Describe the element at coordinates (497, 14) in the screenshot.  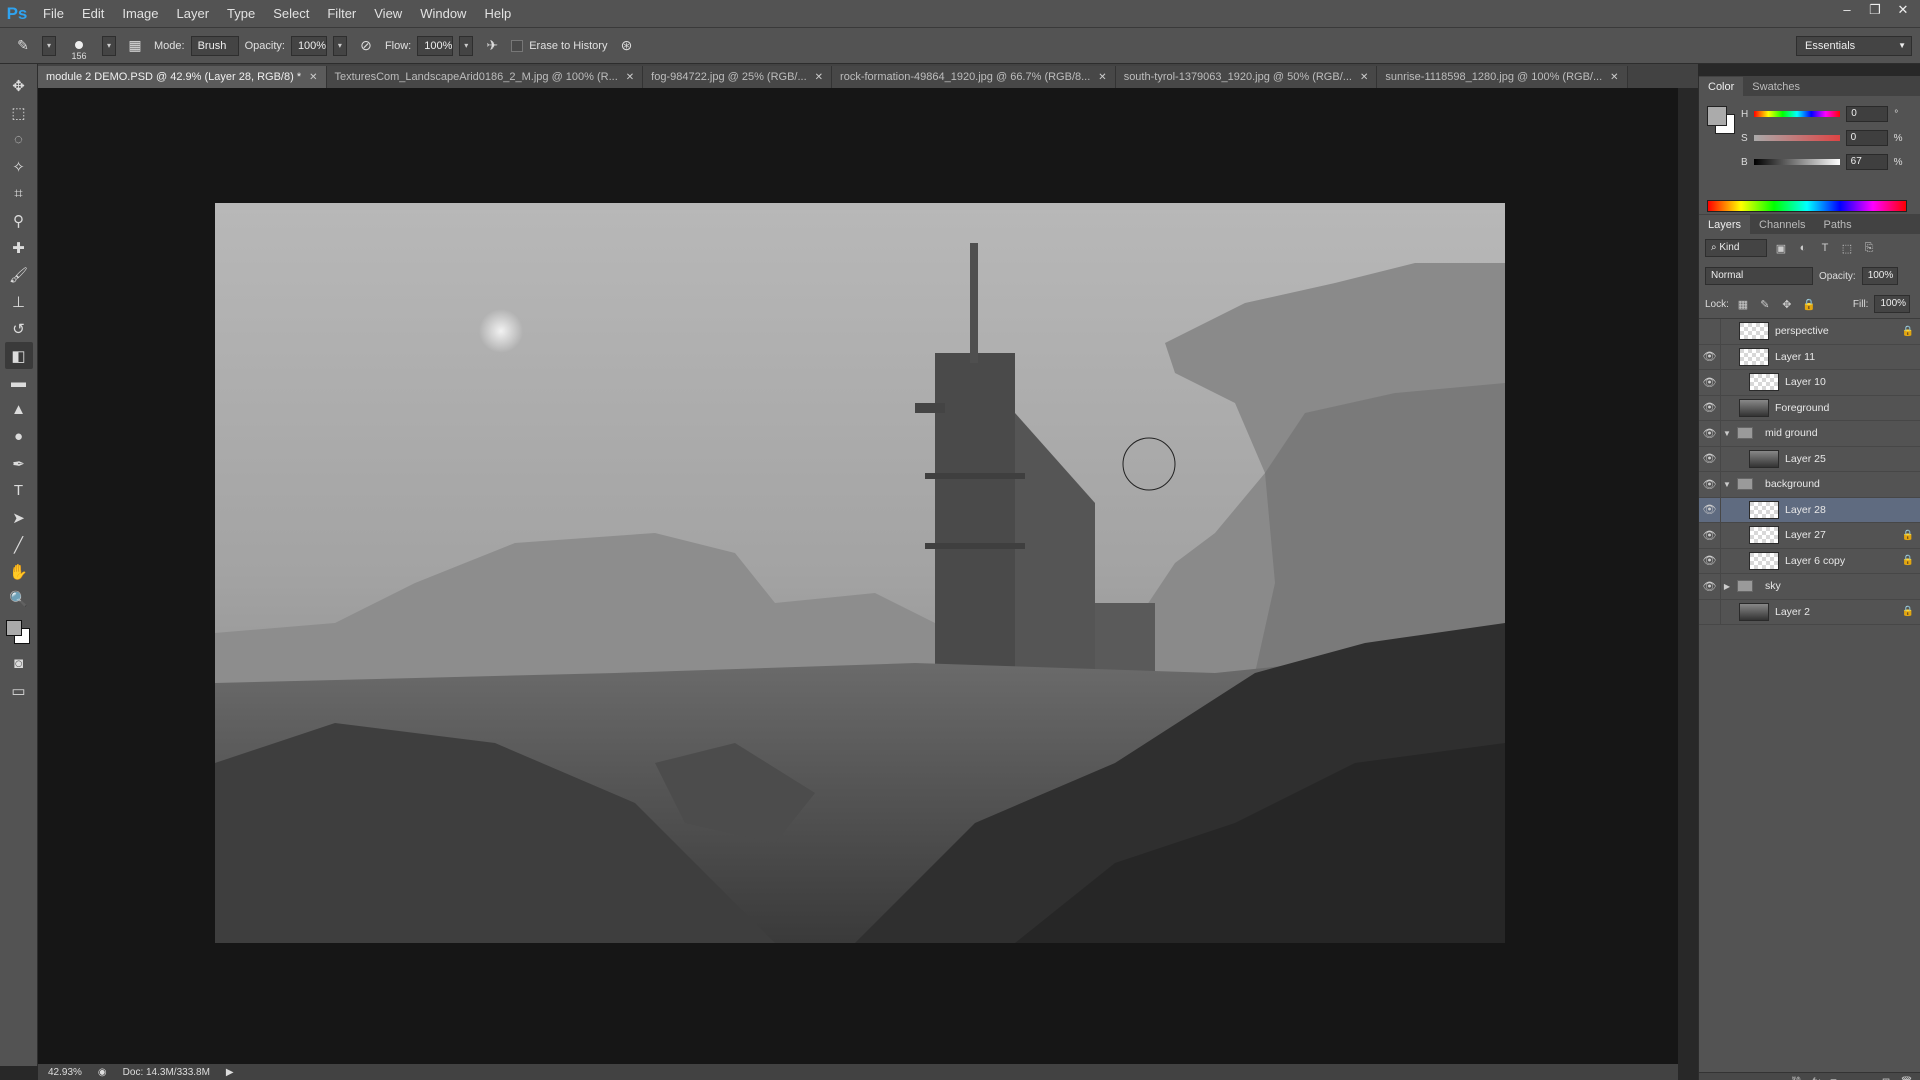
I see `menu-help: Help` at that location.